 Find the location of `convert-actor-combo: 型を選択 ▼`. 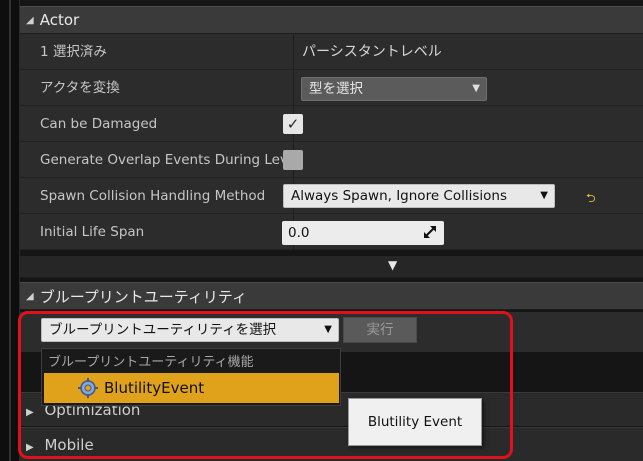

convert-actor-combo: 型を選択 ▼ is located at coordinates (394, 89).